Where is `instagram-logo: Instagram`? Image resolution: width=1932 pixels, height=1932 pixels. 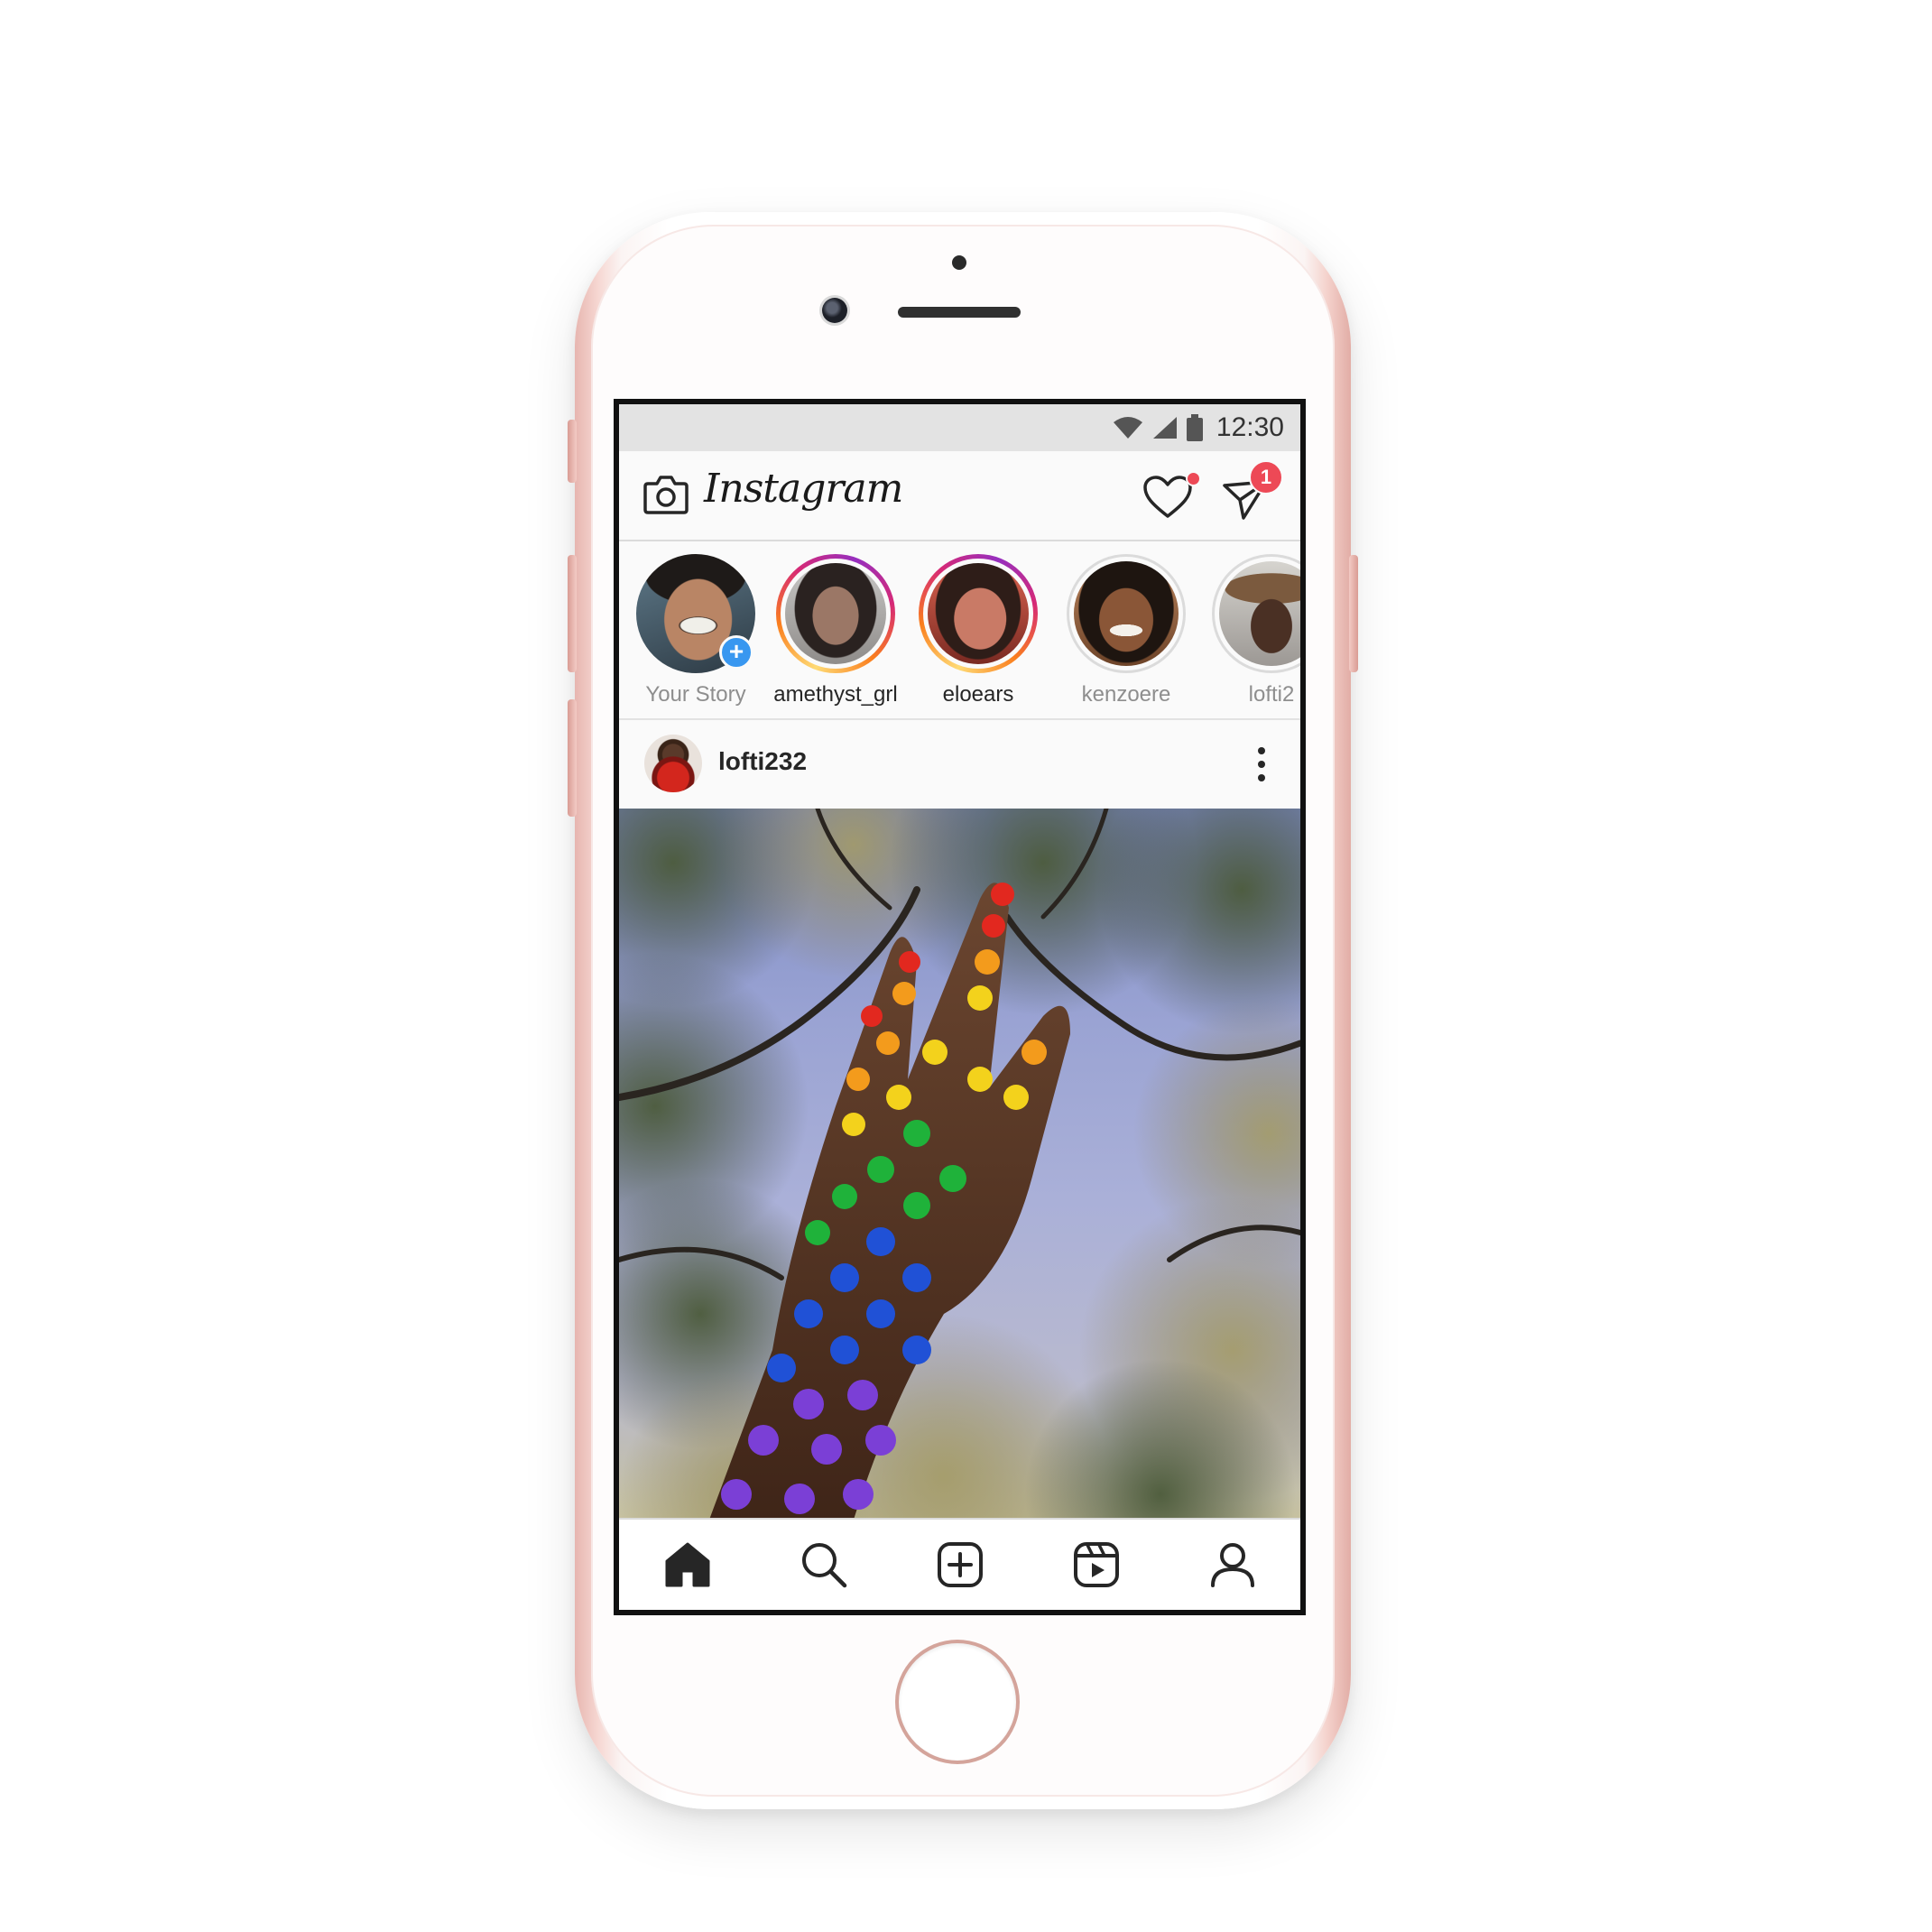 instagram-logo: Instagram is located at coordinates (803, 489).